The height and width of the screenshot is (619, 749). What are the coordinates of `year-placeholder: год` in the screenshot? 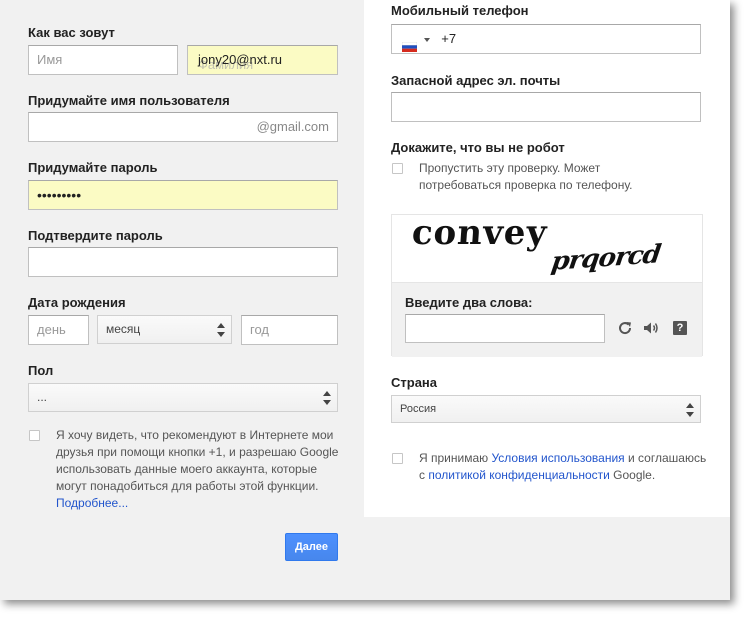 It's located at (259, 329).